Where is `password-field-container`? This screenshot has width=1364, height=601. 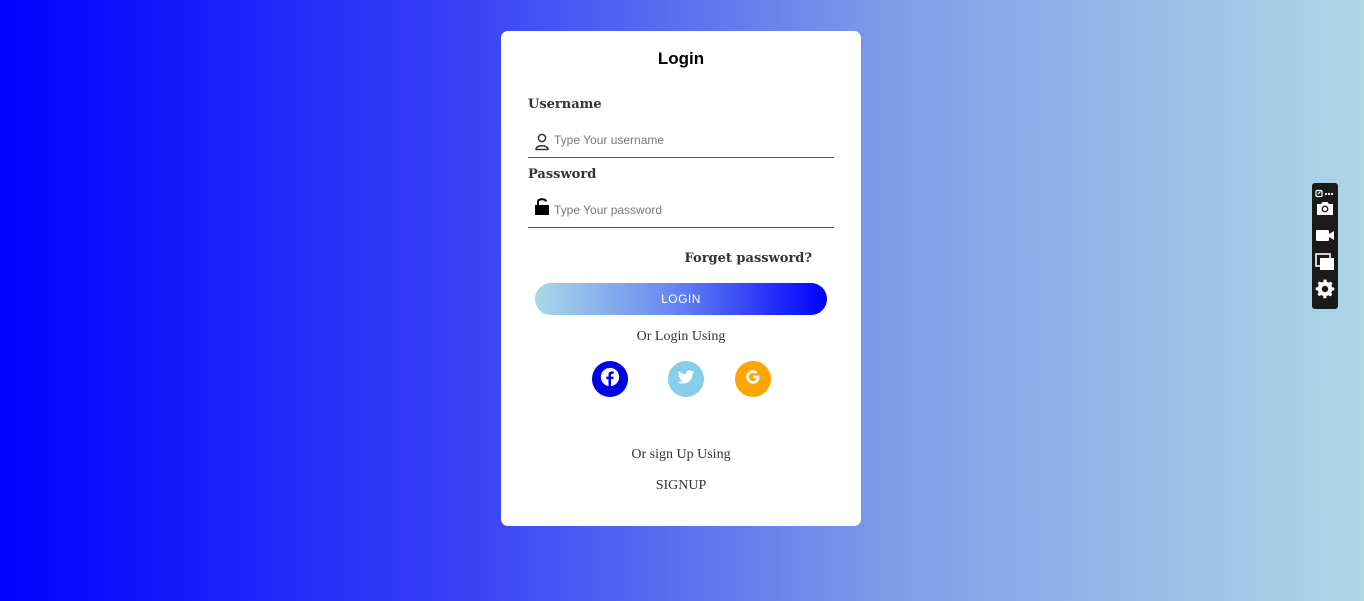 password-field-container is located at coordinates (681, 211).